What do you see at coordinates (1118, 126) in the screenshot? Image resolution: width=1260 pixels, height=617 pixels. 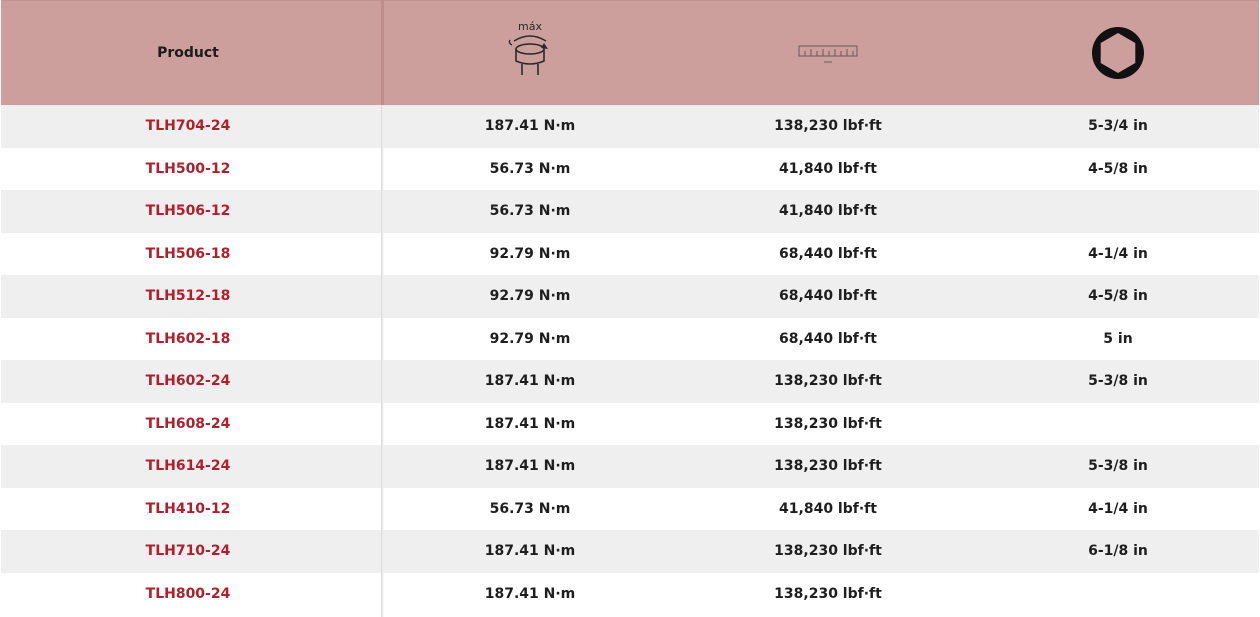 I see `hex-size-cell: 5-3/4 in` at bounding box center [1118, 126].